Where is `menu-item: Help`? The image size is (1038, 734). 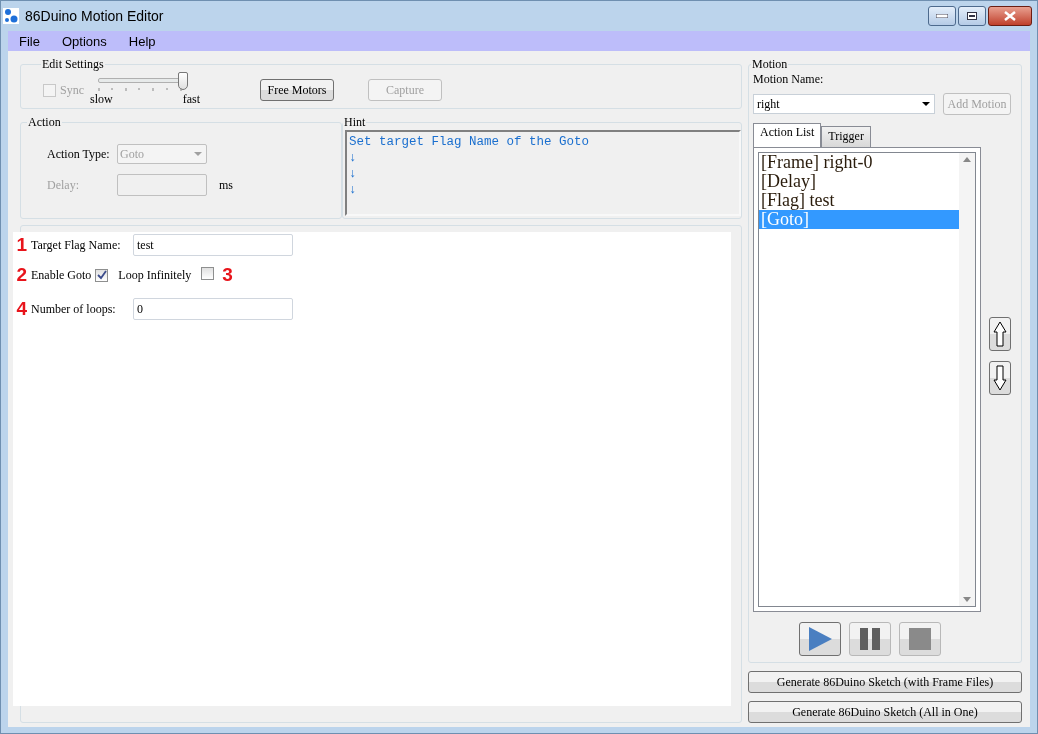
menu-item: Help is located at coordinates (142, 41).